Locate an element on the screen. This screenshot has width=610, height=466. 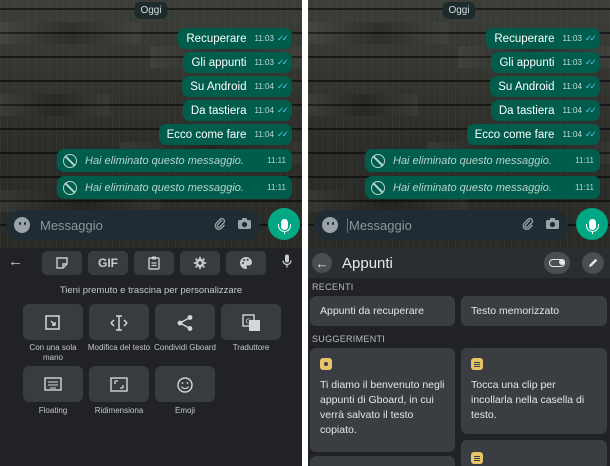
recent-clip: Testo memorizzato is located at coordinates (534, 311).